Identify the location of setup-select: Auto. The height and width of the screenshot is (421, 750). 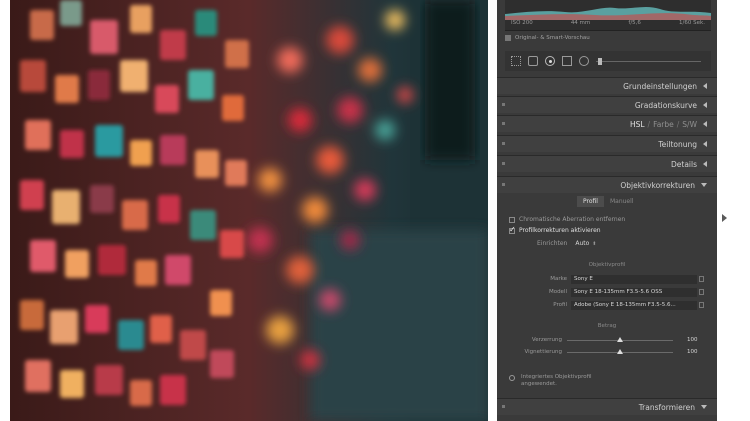
(582, 243).